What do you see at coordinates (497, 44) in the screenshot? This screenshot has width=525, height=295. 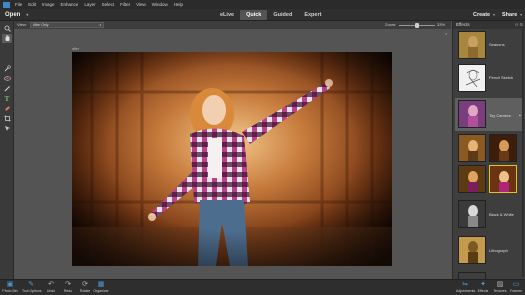 I see `effect-label: Seasons` at bounding box center [497, 44].